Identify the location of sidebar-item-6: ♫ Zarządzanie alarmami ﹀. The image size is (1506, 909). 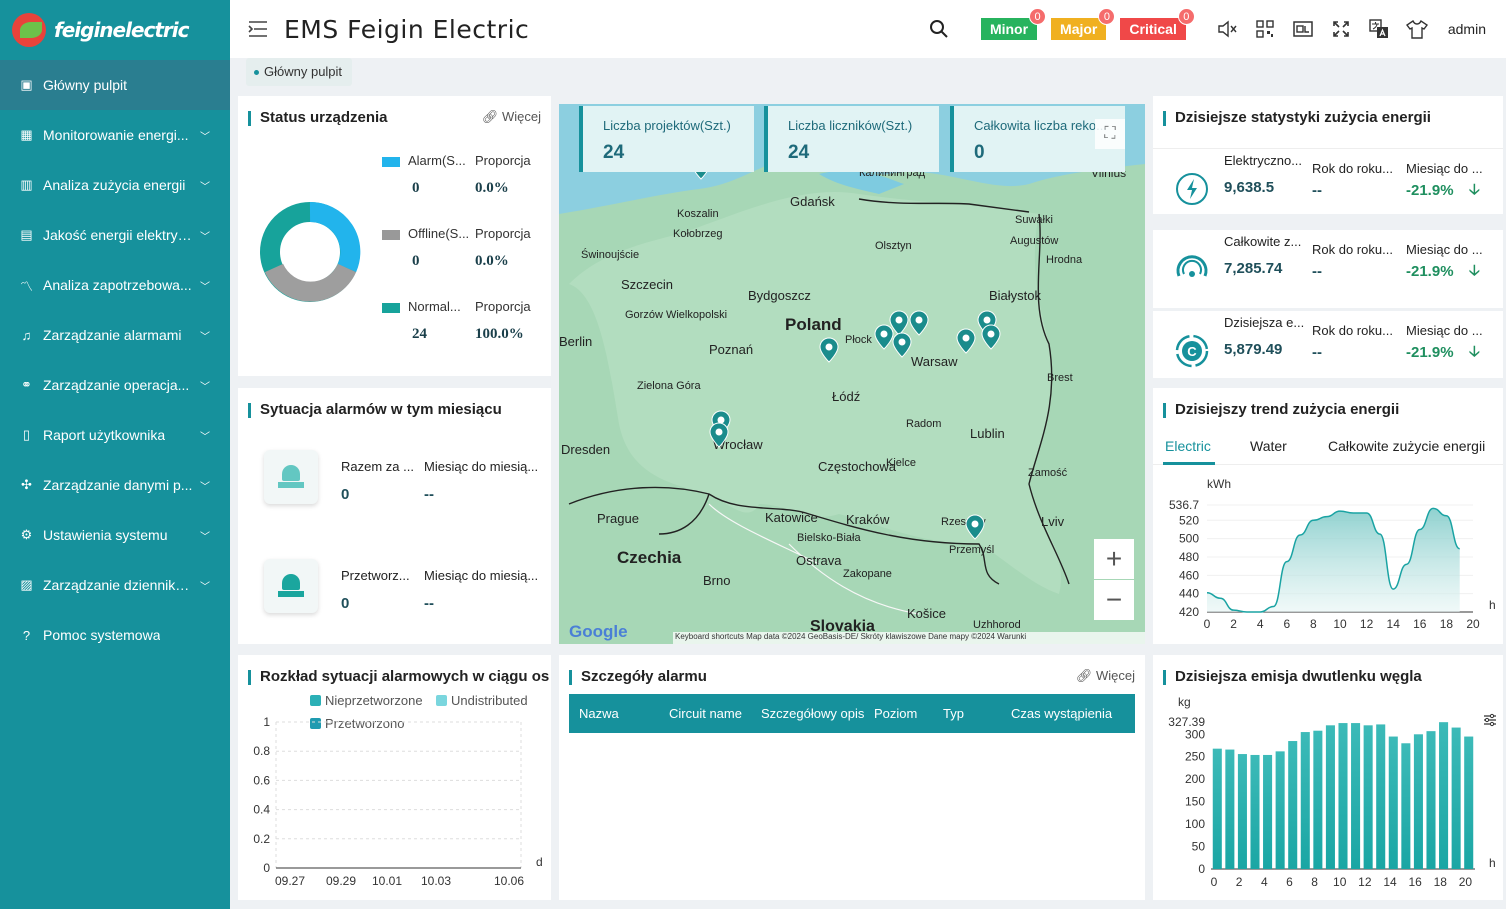
(115, 335).